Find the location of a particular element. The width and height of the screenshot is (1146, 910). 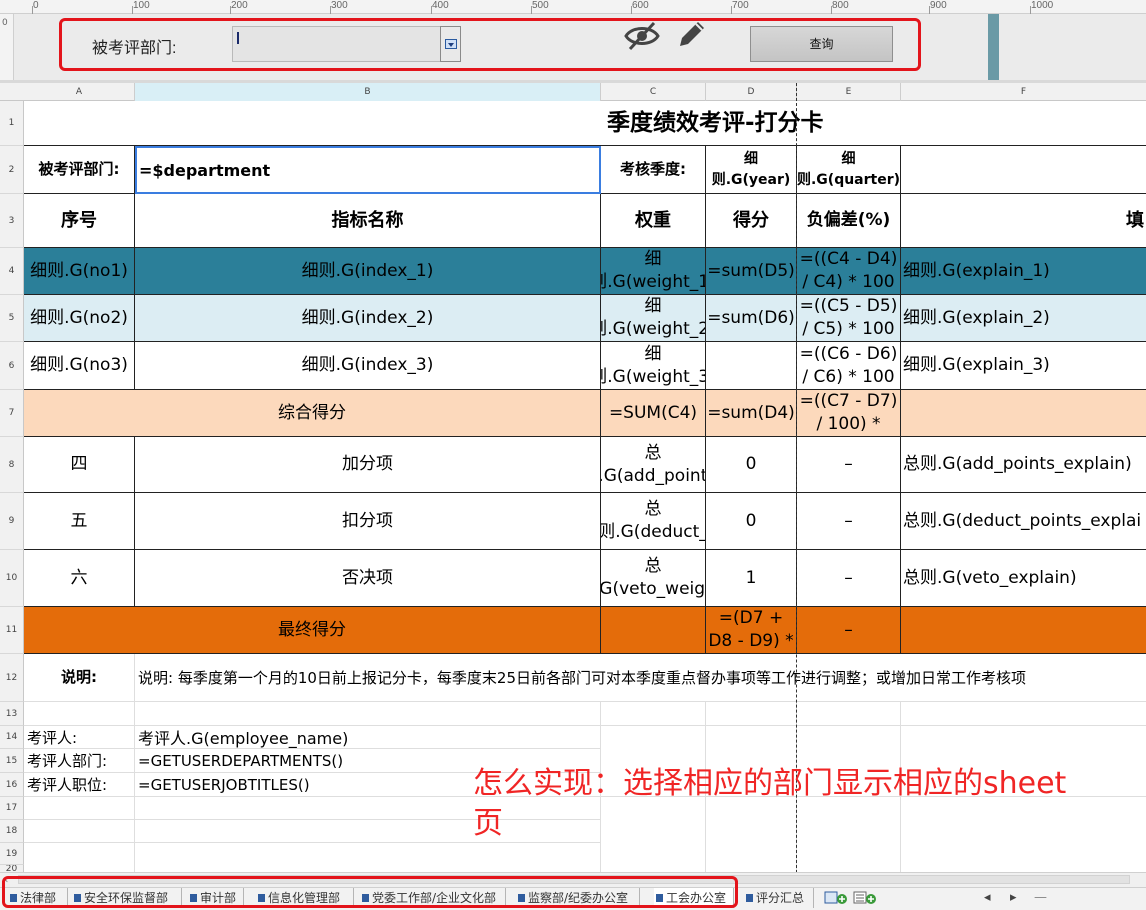

row-header: 12 is located at coordinates (12, 678).